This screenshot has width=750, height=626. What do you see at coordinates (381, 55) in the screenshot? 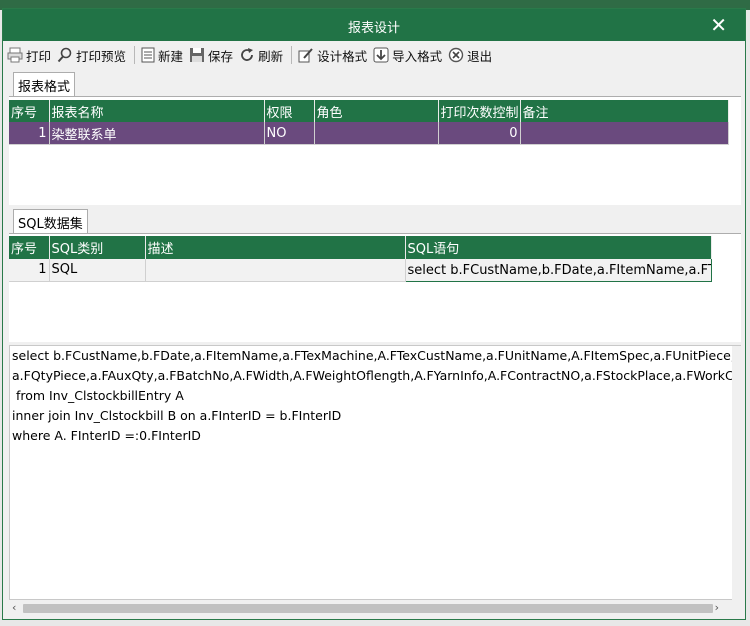
I see `import-arrow-icon` at bounding box center [381, 55].